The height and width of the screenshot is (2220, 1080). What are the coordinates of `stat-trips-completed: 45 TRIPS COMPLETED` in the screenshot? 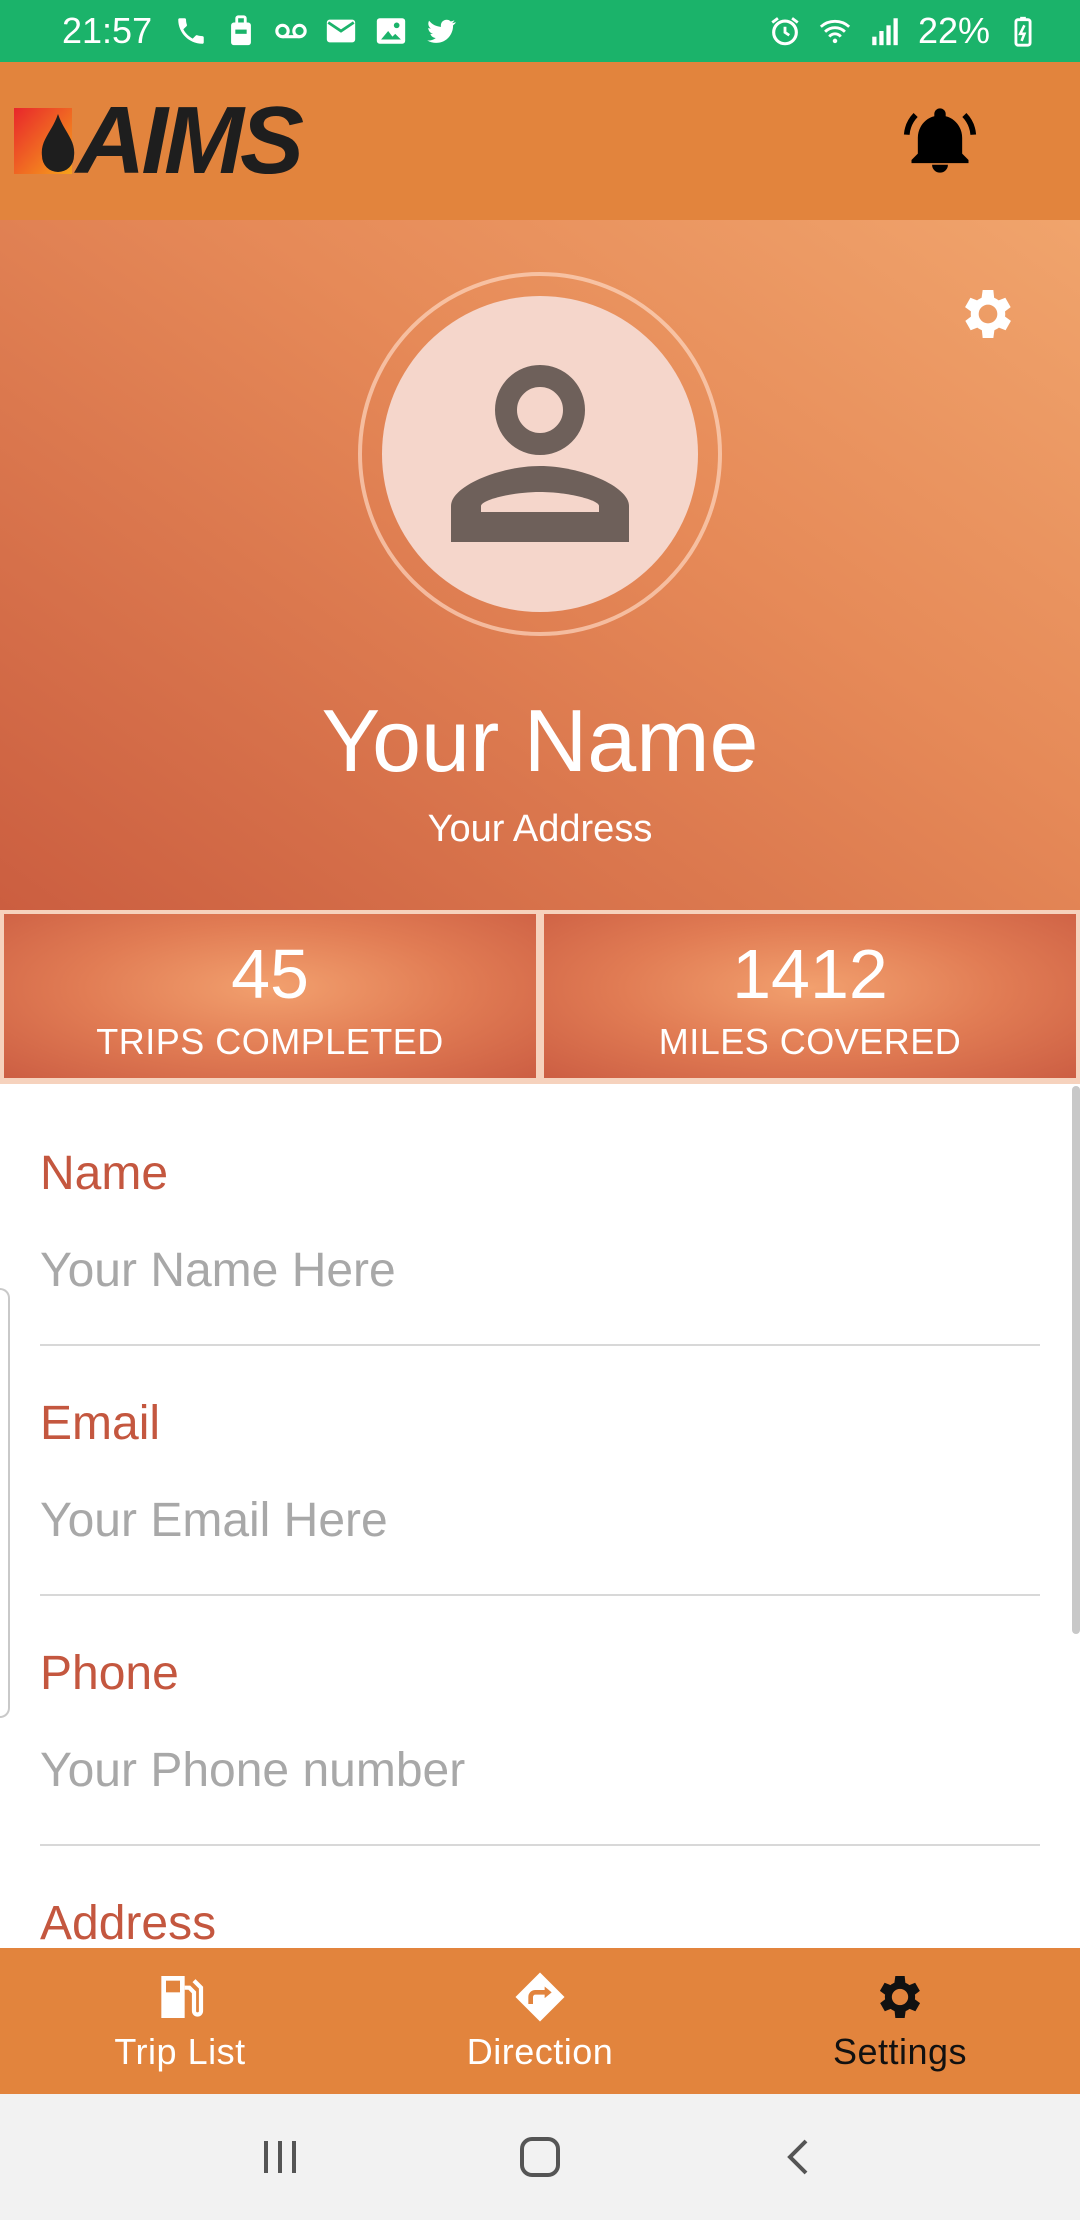 It's located at (270, 996).